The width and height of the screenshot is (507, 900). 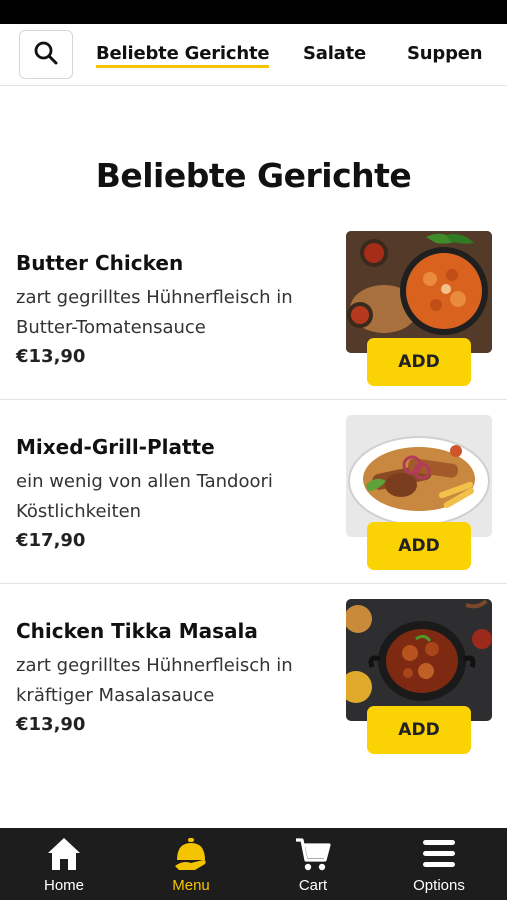 I want to click on search-icon, so click(x=46, y=54).